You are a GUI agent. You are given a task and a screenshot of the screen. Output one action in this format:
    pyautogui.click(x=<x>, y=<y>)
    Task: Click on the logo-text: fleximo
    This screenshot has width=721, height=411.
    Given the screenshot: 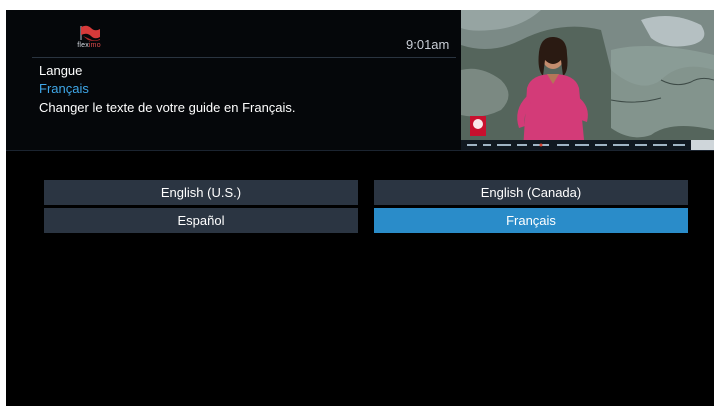 What is the action you would take?
    pyautogui.click(x=89, y=45)
    